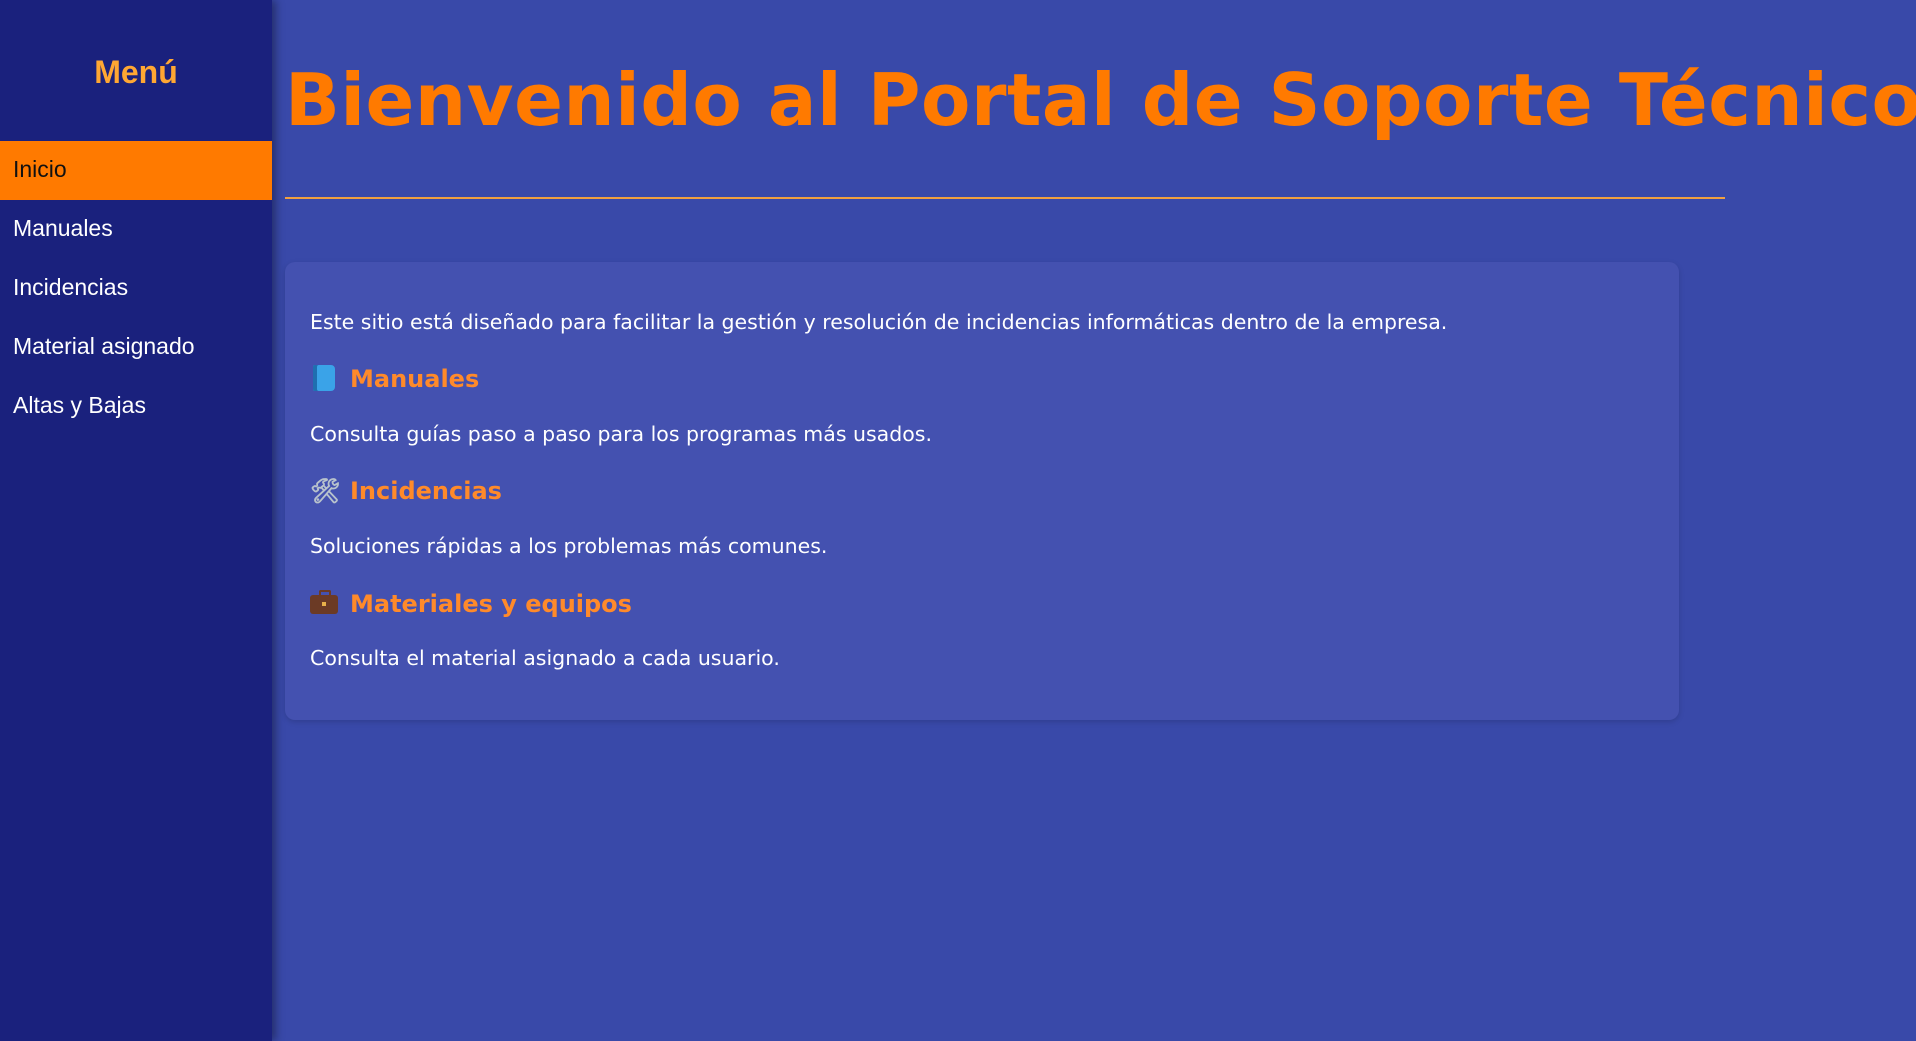 Image resolution: width=1916 pixels, height=1041 pixels. What do you see at coordinates (324, 604) in the screenshot?
I see `briefcase-icon` at bounding box center [324, 604].